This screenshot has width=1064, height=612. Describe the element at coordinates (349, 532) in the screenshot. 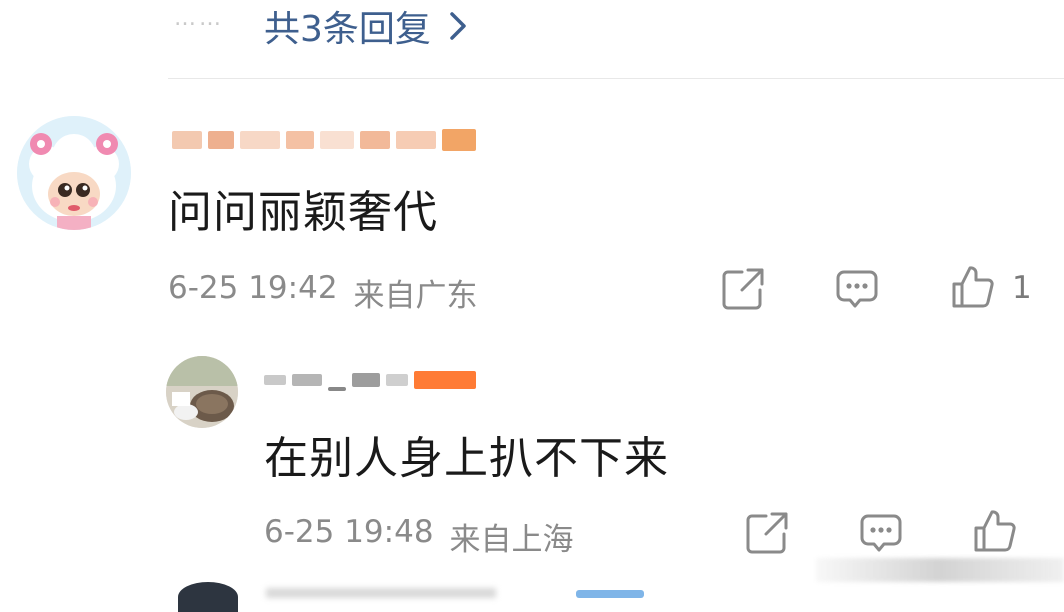

I see `reply-time: 6-25 19:48` at that location.